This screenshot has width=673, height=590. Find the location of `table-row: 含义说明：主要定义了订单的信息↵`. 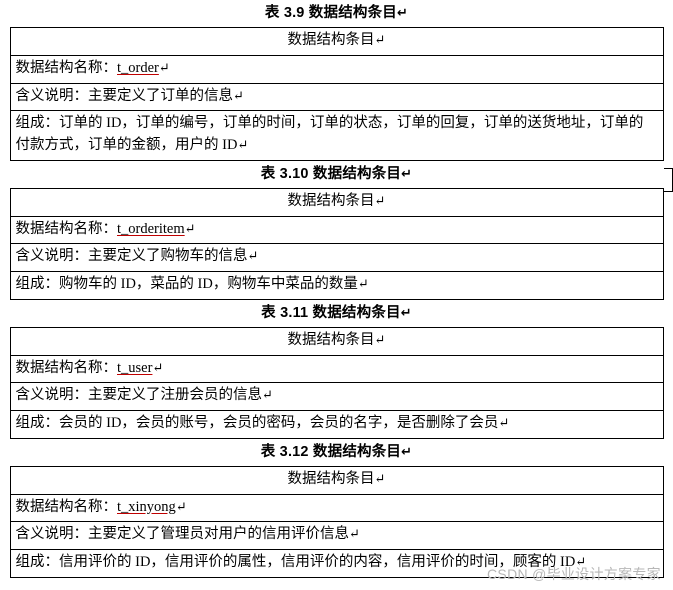

table-row: 含义说明：主要定义了订单的信息↵ is located at coordinates (336, 97).